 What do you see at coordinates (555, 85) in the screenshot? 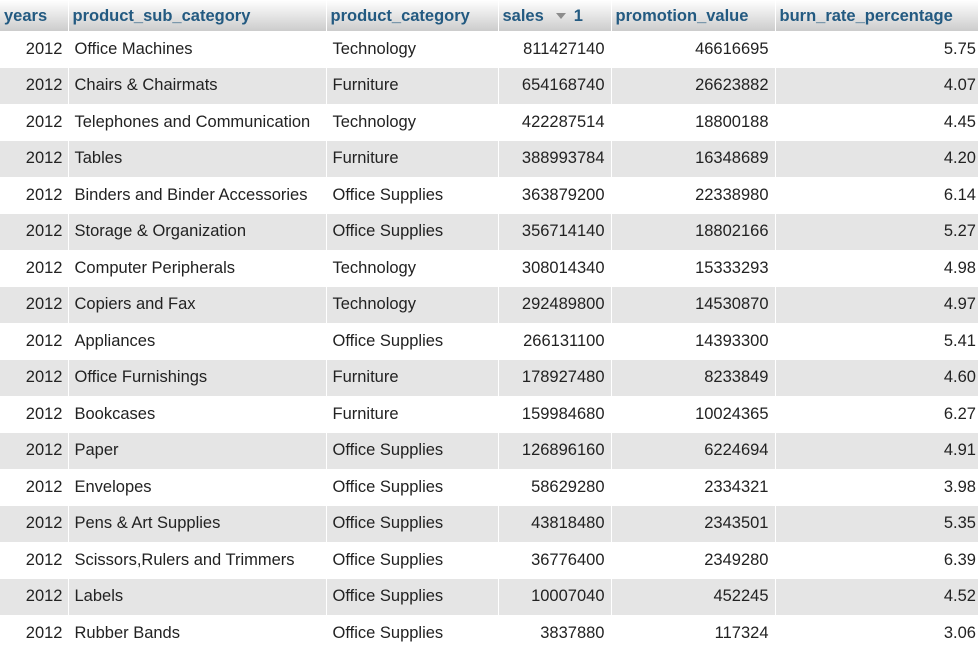
I see `cell-sales: 654168740` at bounding box center [555, 85].